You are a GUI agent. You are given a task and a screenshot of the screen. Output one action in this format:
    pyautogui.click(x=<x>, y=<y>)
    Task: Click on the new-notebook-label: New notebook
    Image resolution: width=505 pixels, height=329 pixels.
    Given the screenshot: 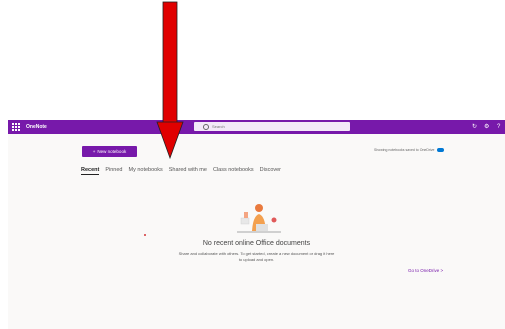 What is the action you would take?
    pyautogui.click(x=112, y=151)
    